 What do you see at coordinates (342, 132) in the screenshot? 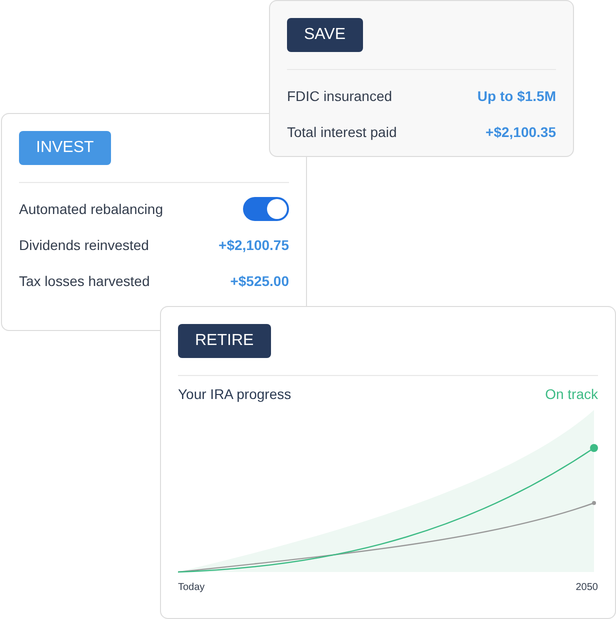
I see `row-label: Total interest paid` at bounding box center [342, 132].